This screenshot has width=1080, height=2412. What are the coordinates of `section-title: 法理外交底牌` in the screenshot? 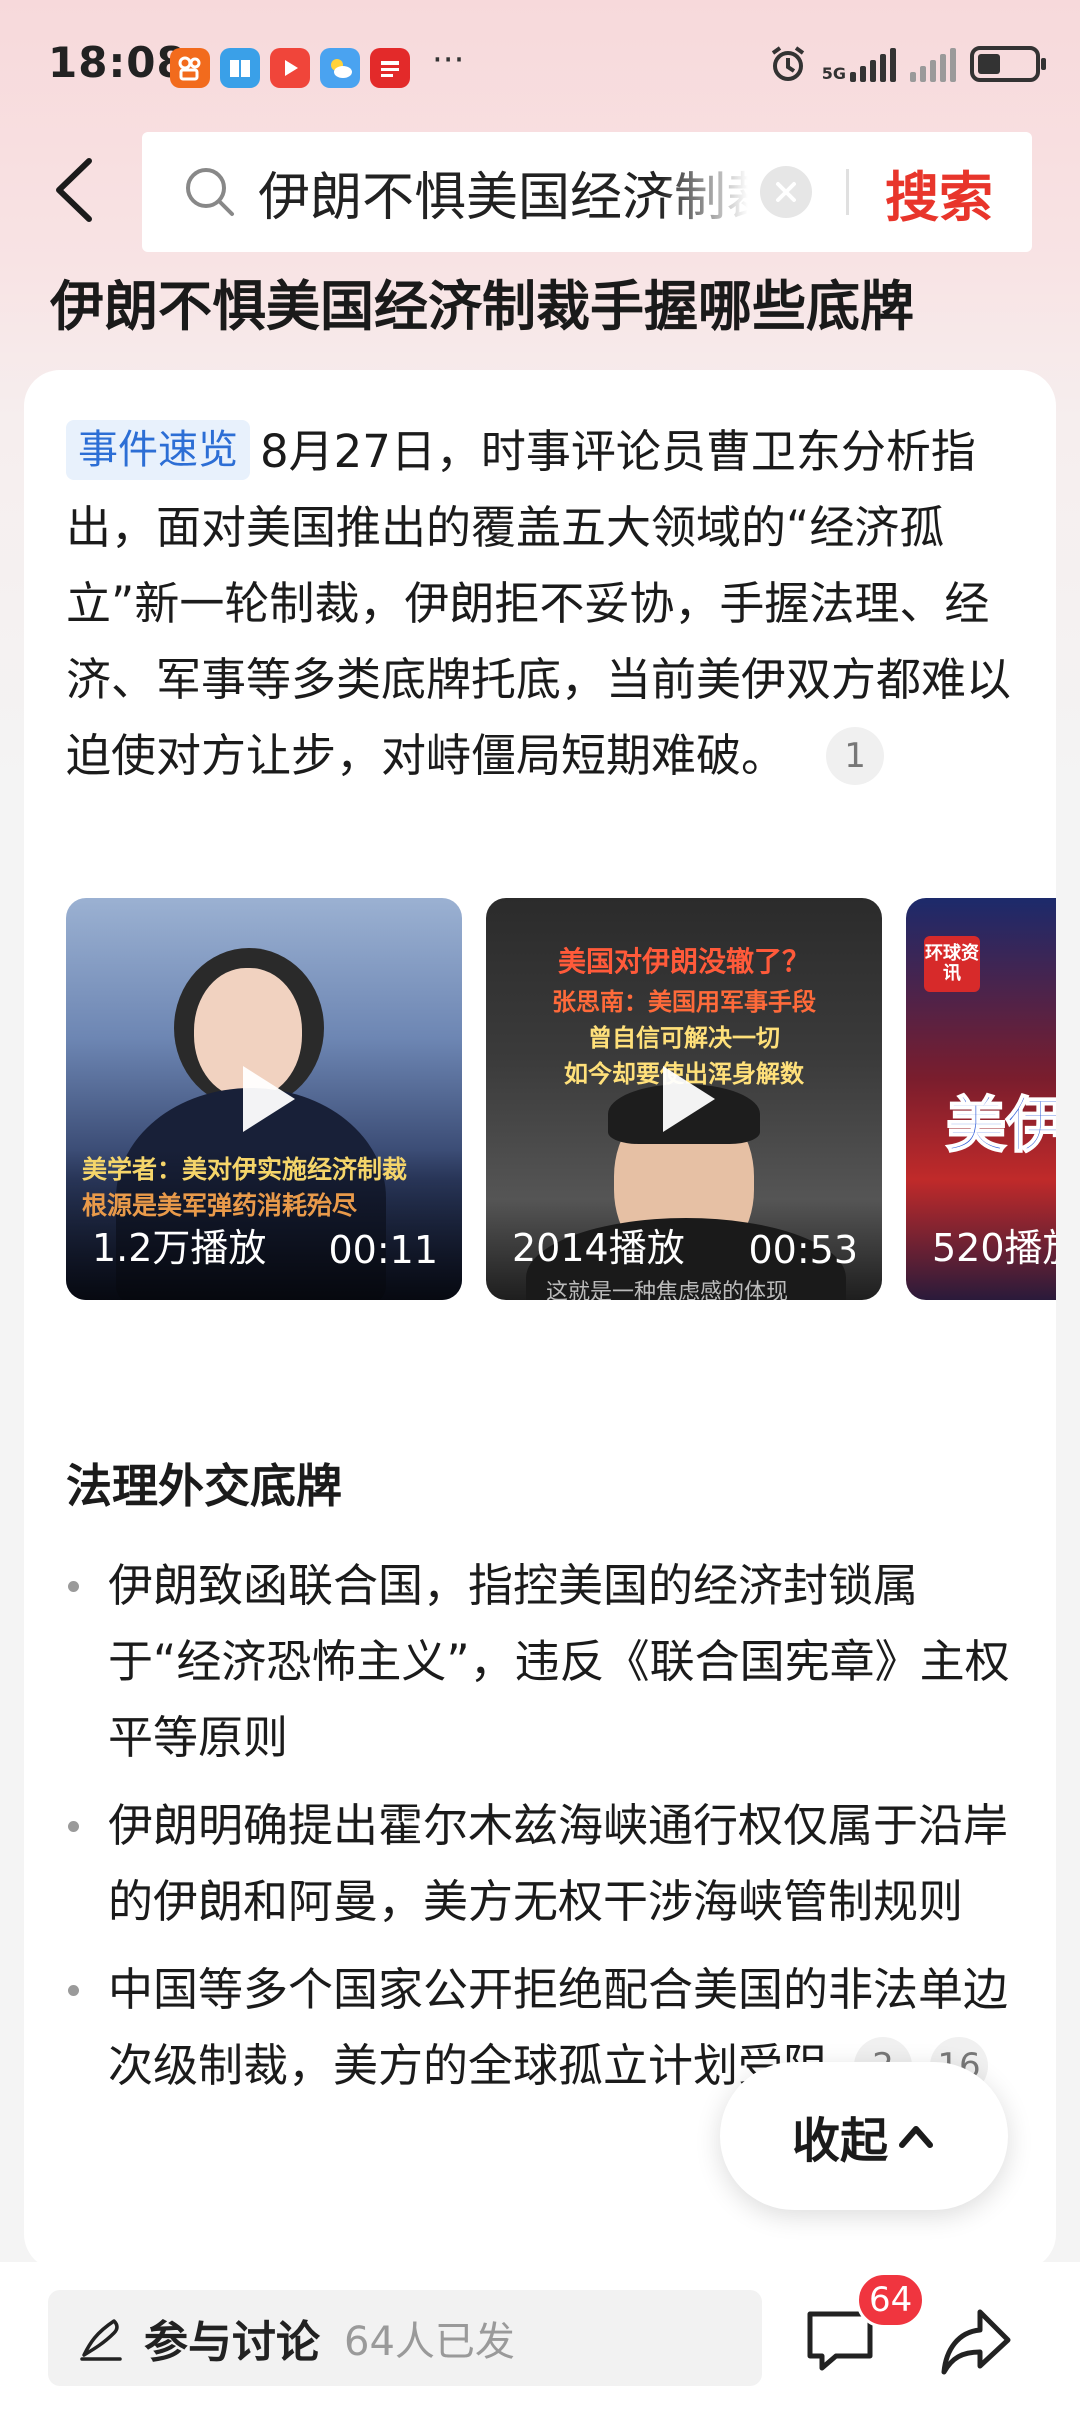 It's located at (204, 1486).